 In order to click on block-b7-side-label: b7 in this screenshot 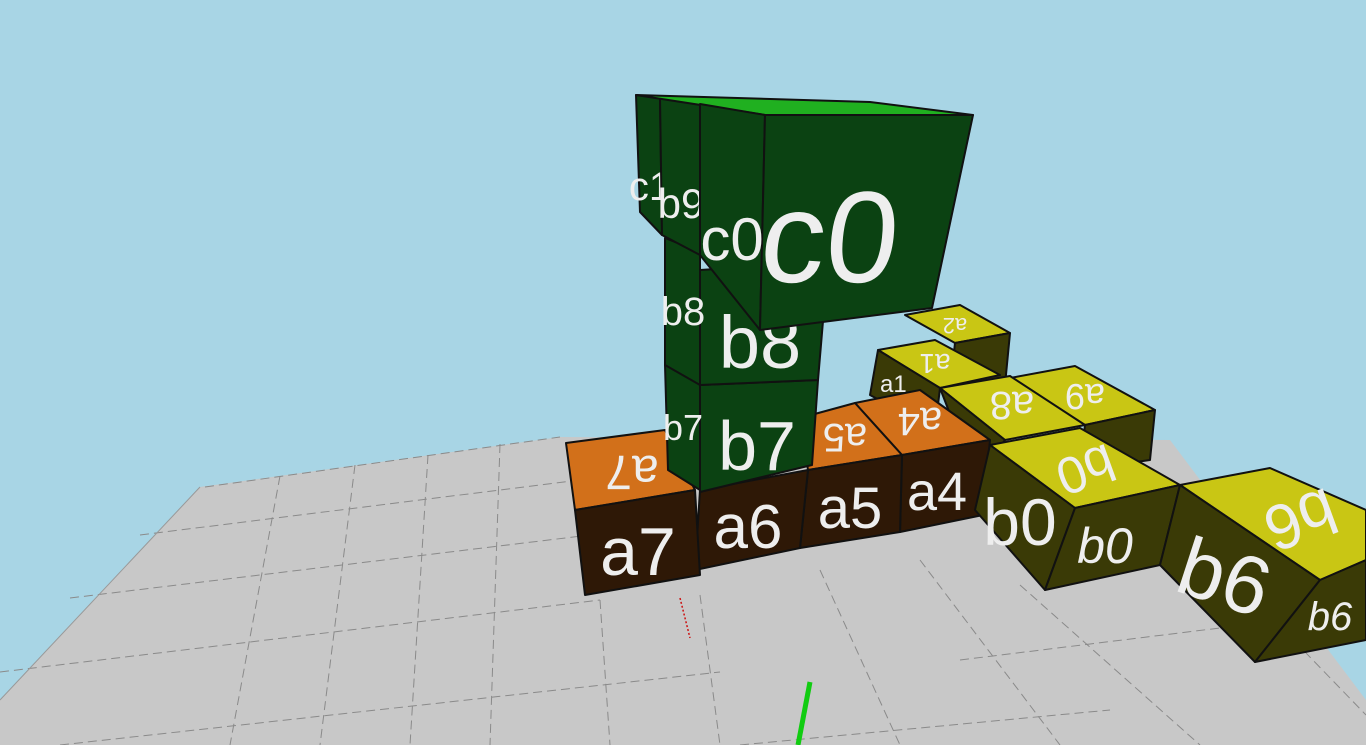, I will do `click(683, 427)`.